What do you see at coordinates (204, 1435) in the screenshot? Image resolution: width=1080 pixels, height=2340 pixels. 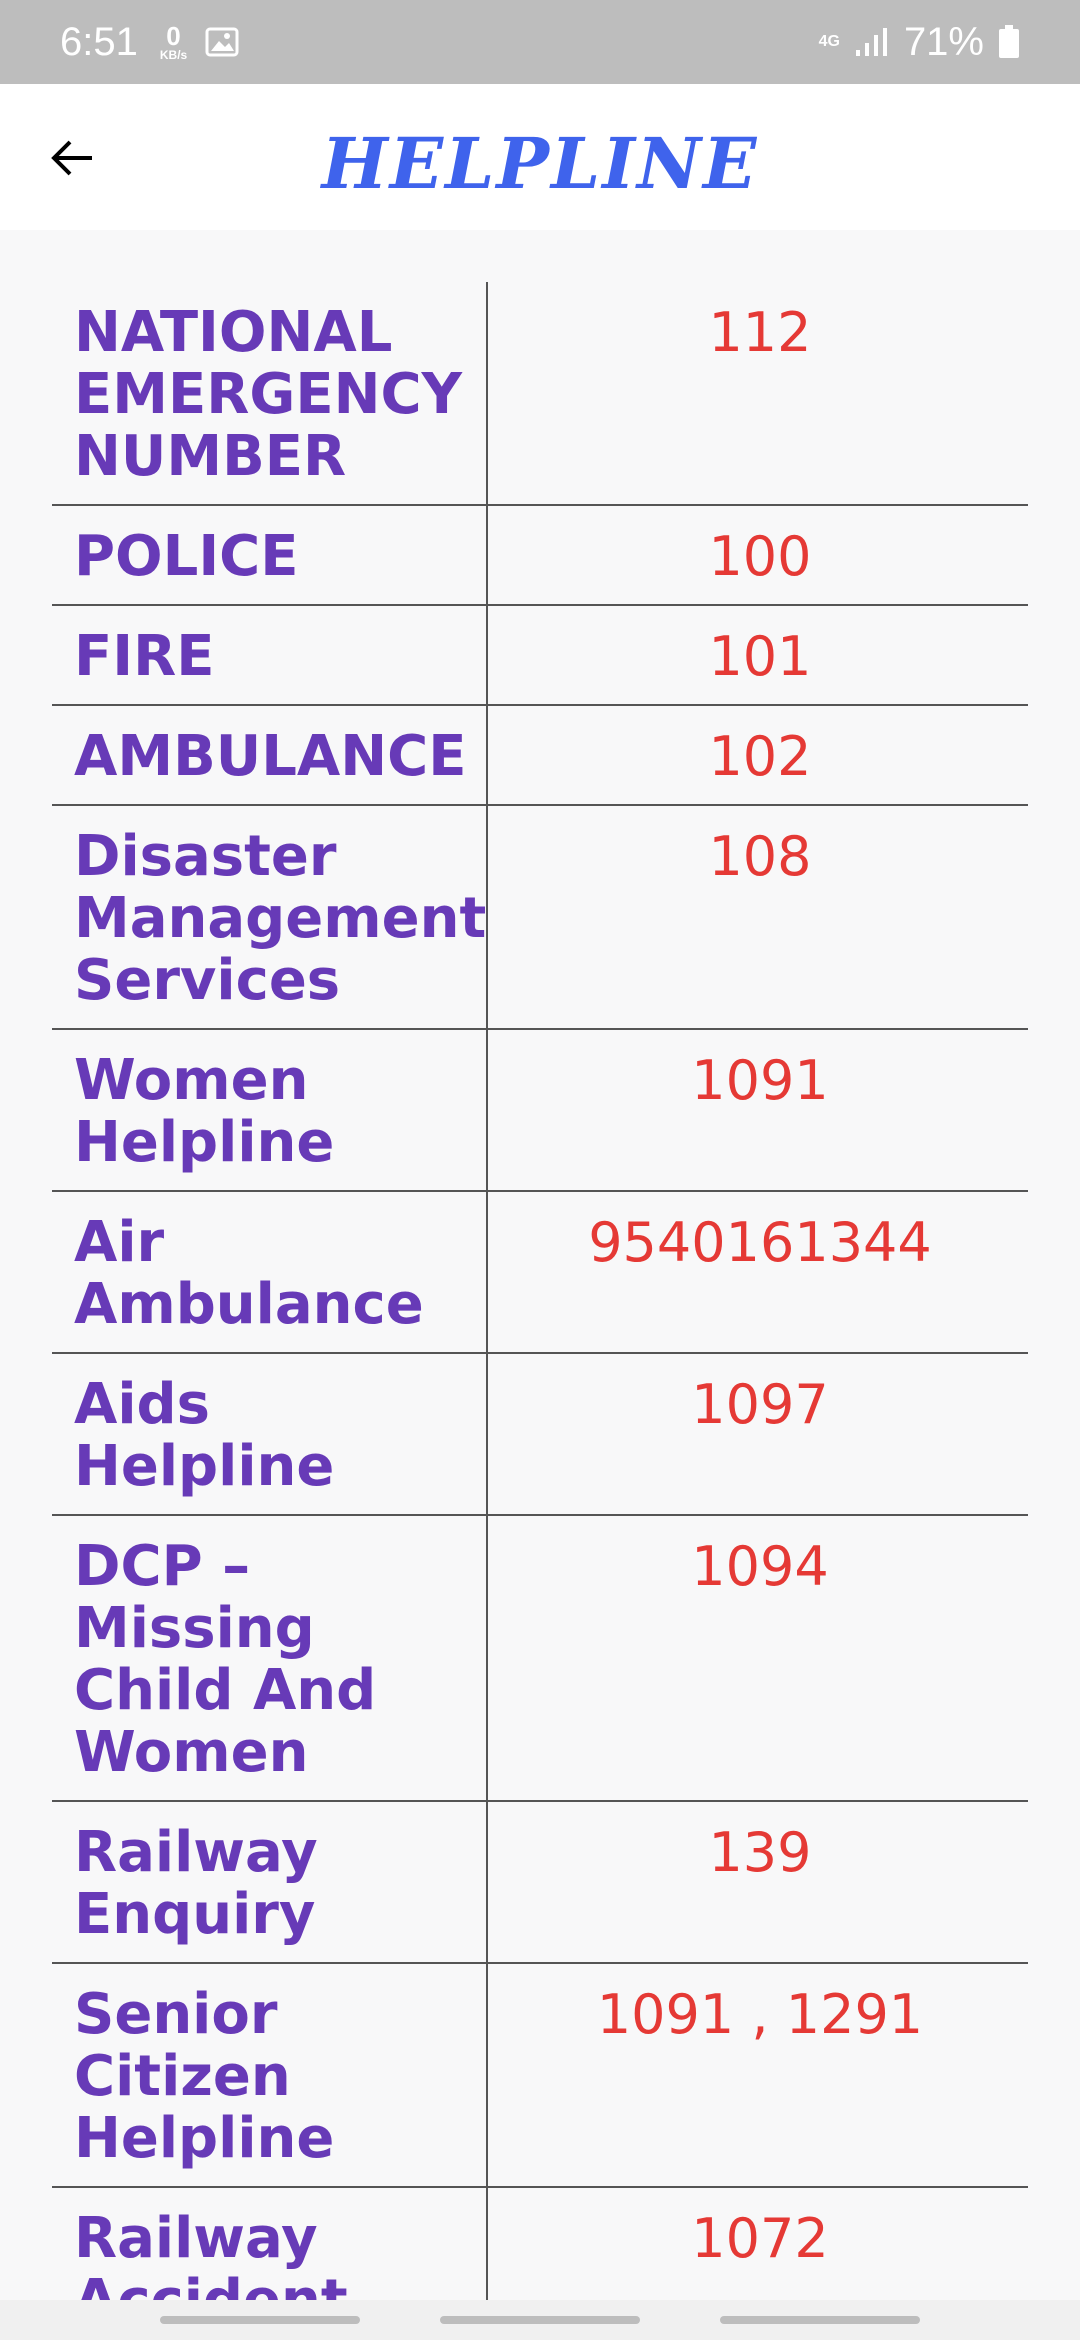 I see `helpline-name: Aids Helpline` at bounding box center [204, 1435].